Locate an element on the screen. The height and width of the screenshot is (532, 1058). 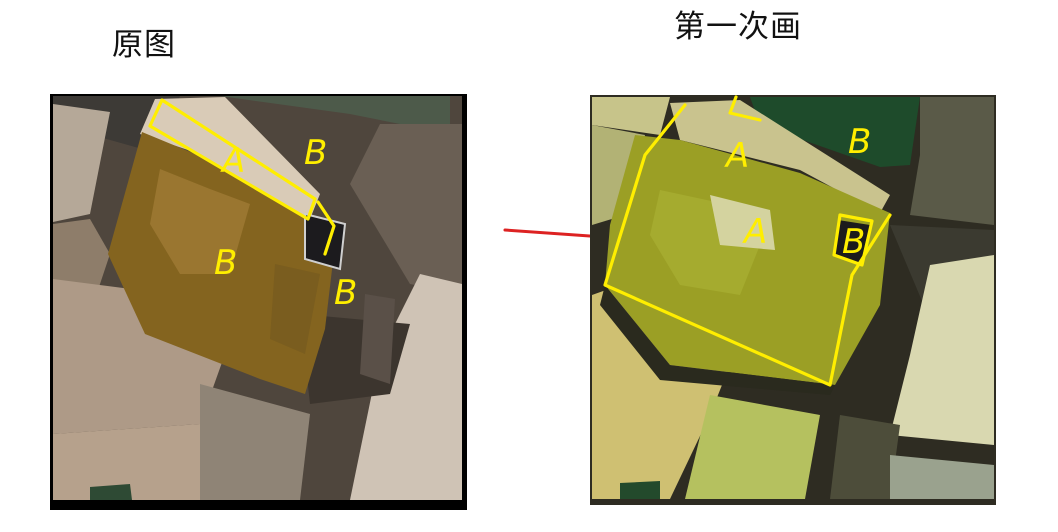
first-painting-title: 第一次画 is located at coordinates (738, 27).